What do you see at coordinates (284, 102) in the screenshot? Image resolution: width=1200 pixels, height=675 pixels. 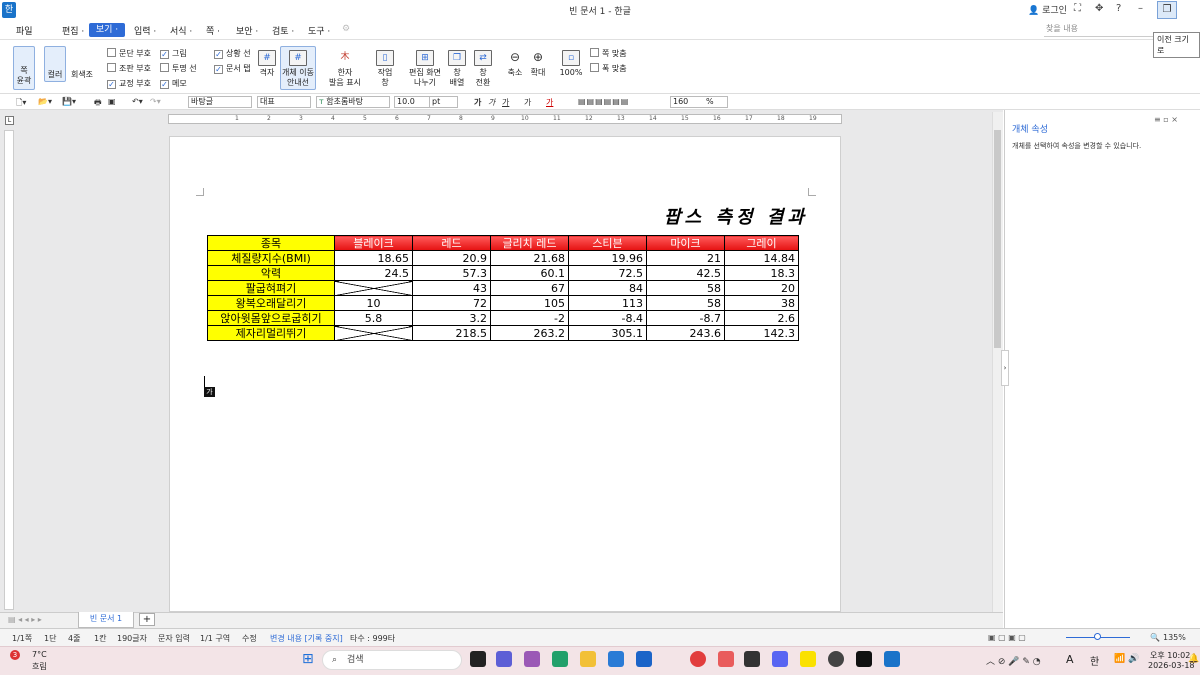 I see `language-select: 대표` at bounding box center [284, 102].